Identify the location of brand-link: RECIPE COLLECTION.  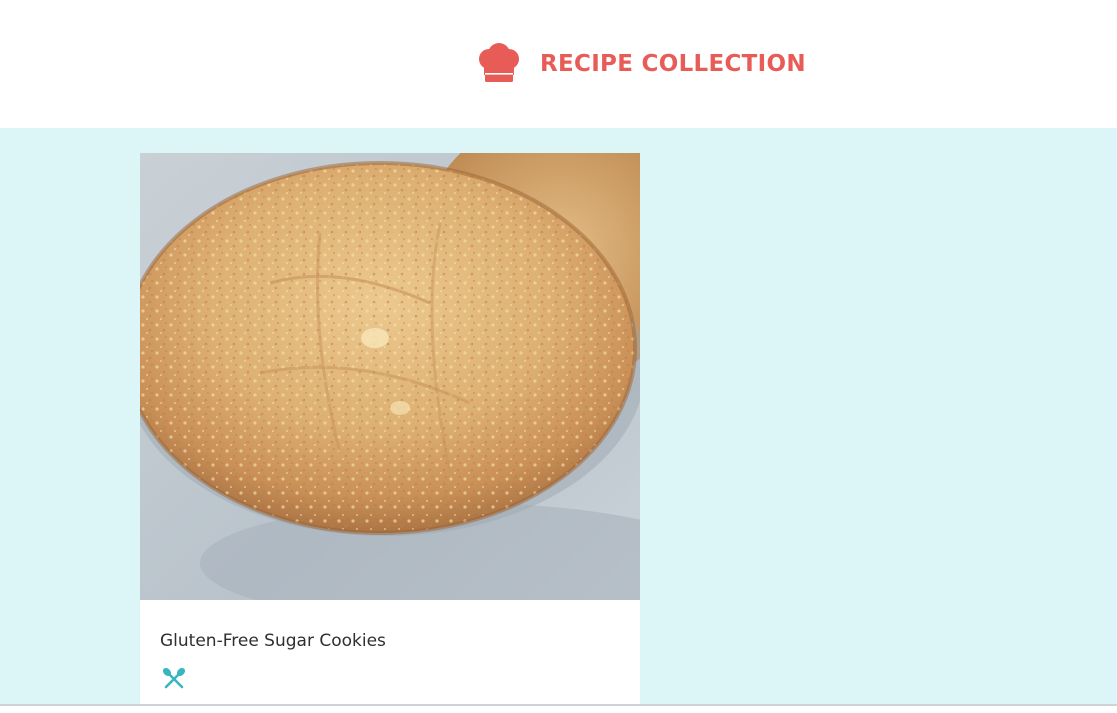
(641, 63).